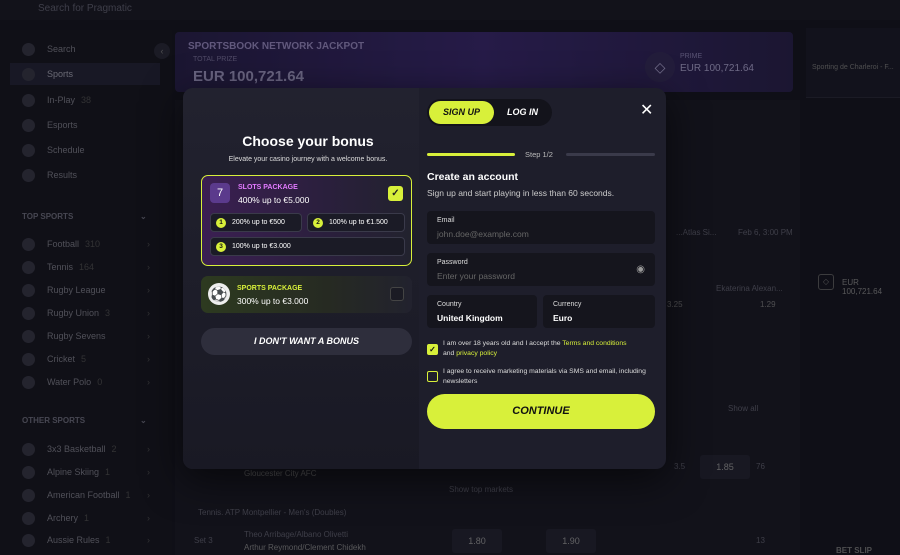  I want to click on checkbox-unchecked-icon, so click(397, 294).